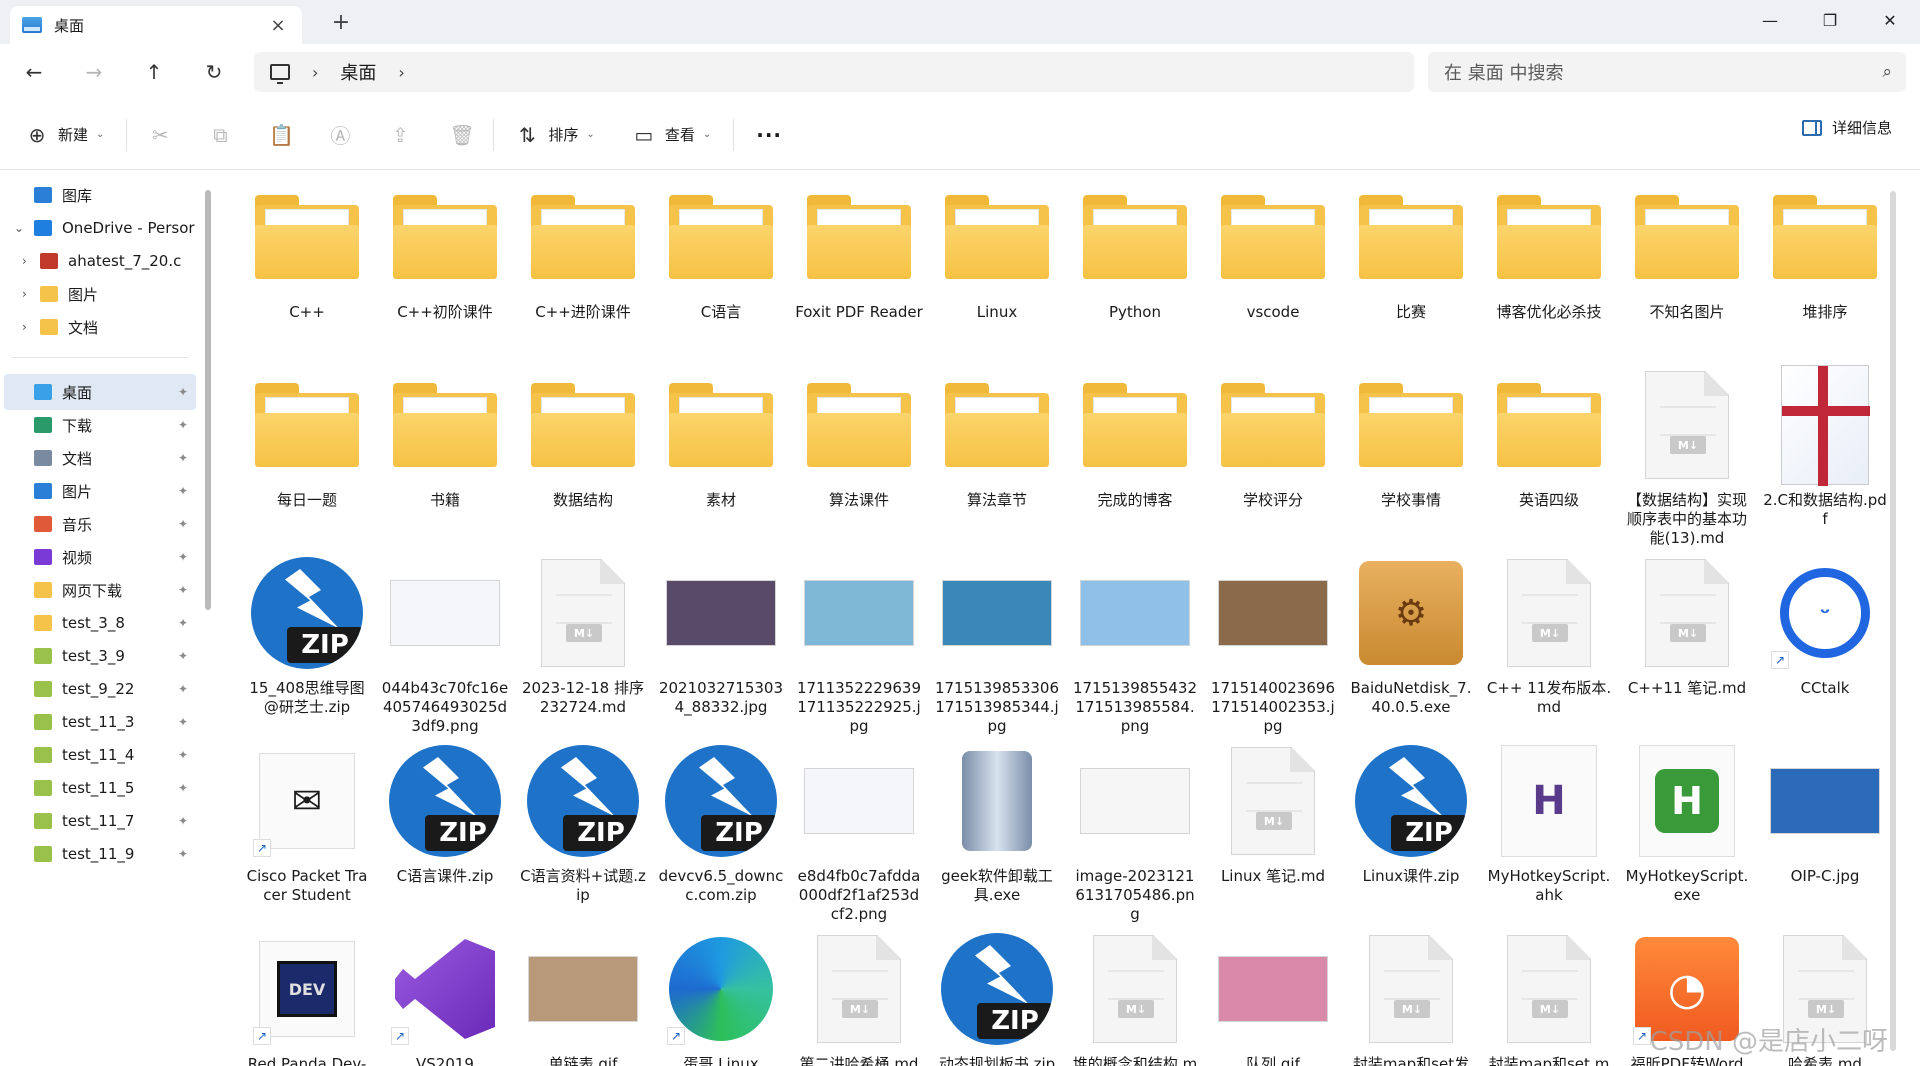 This screenshot has width=1920, height=1066. Describe the element at coordinates (721, 271) in the screenshot. I see `file-item: C语言` at that location.